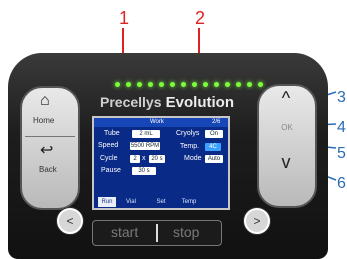 The height and width of the screenshot is (259, 347). What do you see at coordinates (144, 171) in the screenshot?
I see `pause-value: 30 s` at bounding box center [144, 171].